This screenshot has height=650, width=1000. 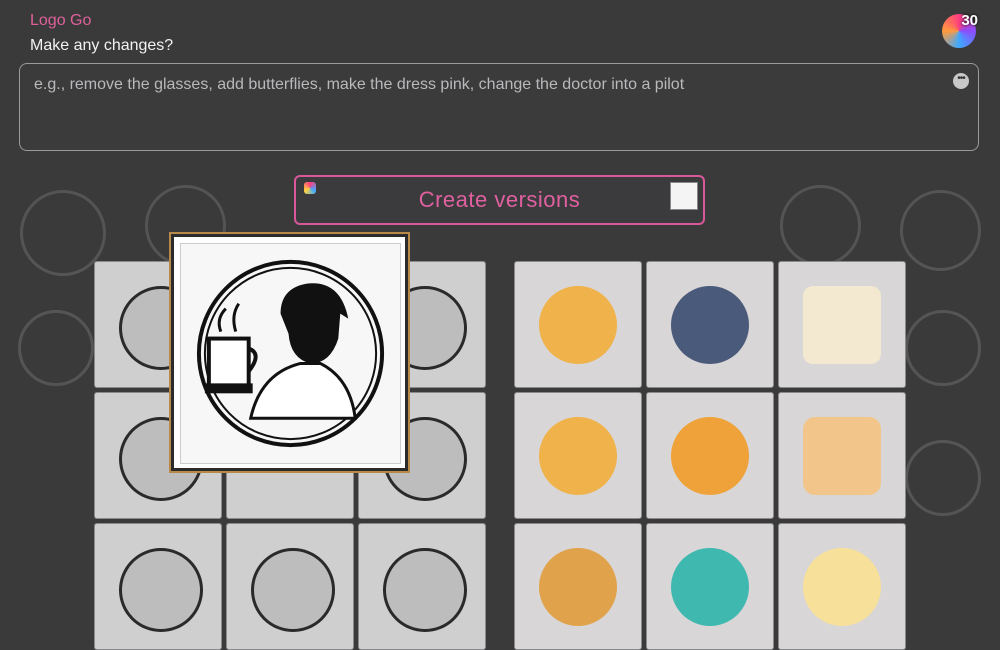 I want to click on enlarged-logo-preview, so click(x=289, y=352).